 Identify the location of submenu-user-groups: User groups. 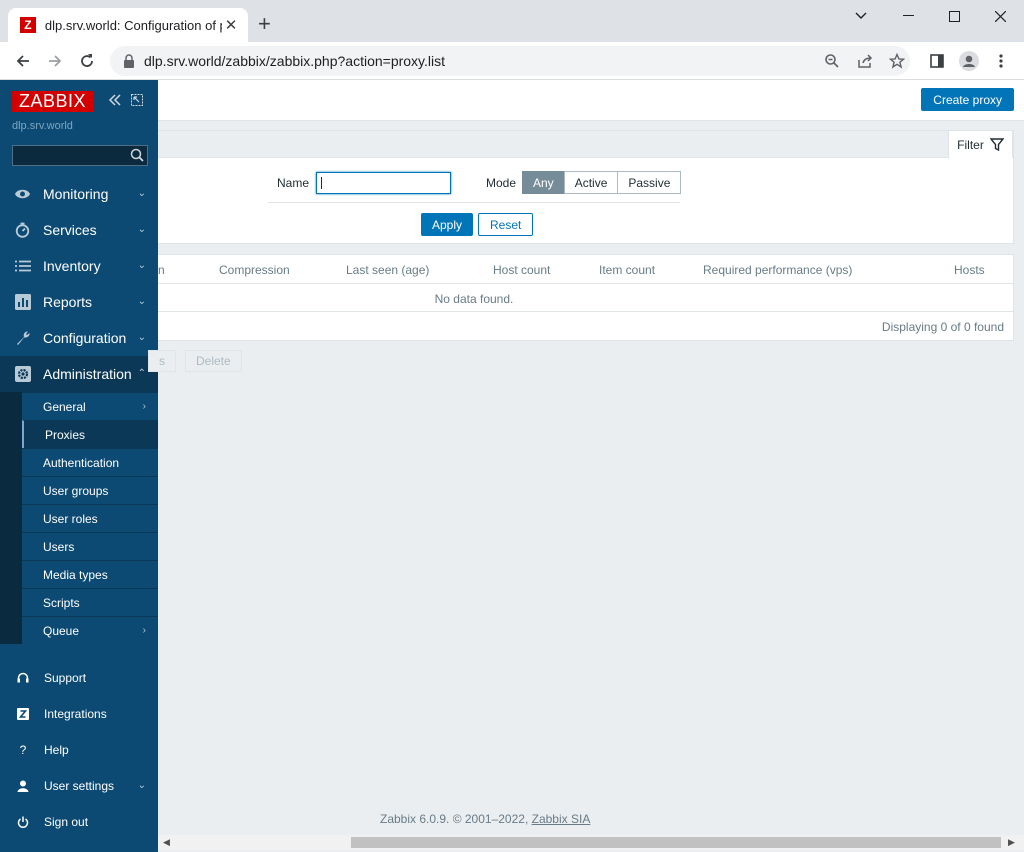
(90, 490).